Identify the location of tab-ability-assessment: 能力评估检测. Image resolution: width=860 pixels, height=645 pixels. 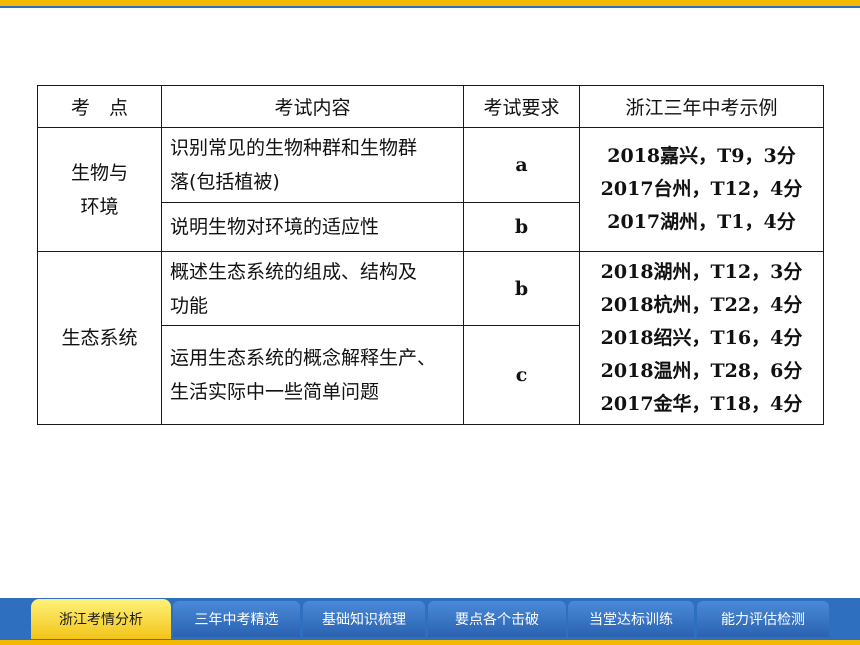
(763, 619).